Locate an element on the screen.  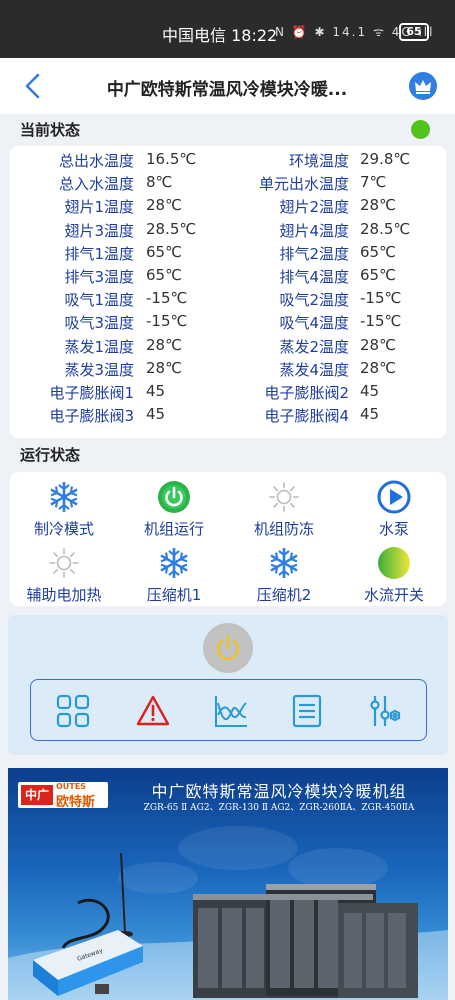
run-status-item: 制冷模式 is located at coordinates (64, 510).